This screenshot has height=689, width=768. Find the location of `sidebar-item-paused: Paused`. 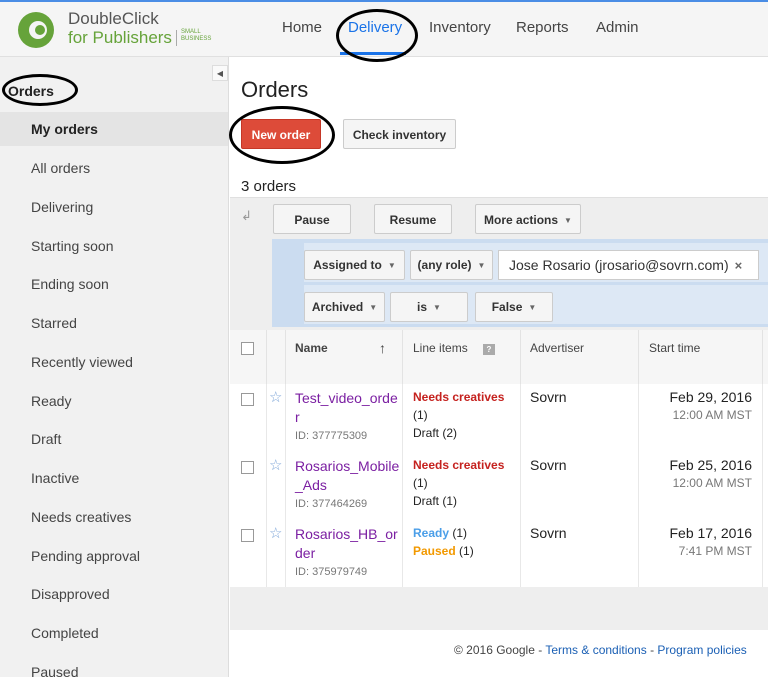

sidebar-item-paused: Paused is located at coordinates (114, 672).